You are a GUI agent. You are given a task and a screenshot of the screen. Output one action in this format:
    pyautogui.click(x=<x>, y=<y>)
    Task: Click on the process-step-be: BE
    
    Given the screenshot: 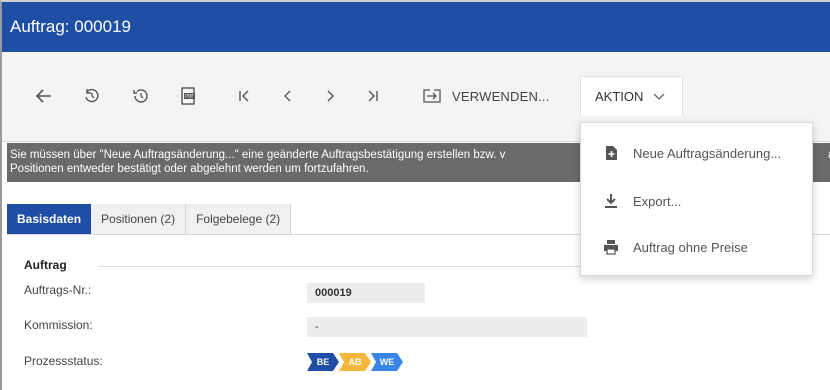 What is the action you would take?
    pyautogui.click(x=323, y=362)
    